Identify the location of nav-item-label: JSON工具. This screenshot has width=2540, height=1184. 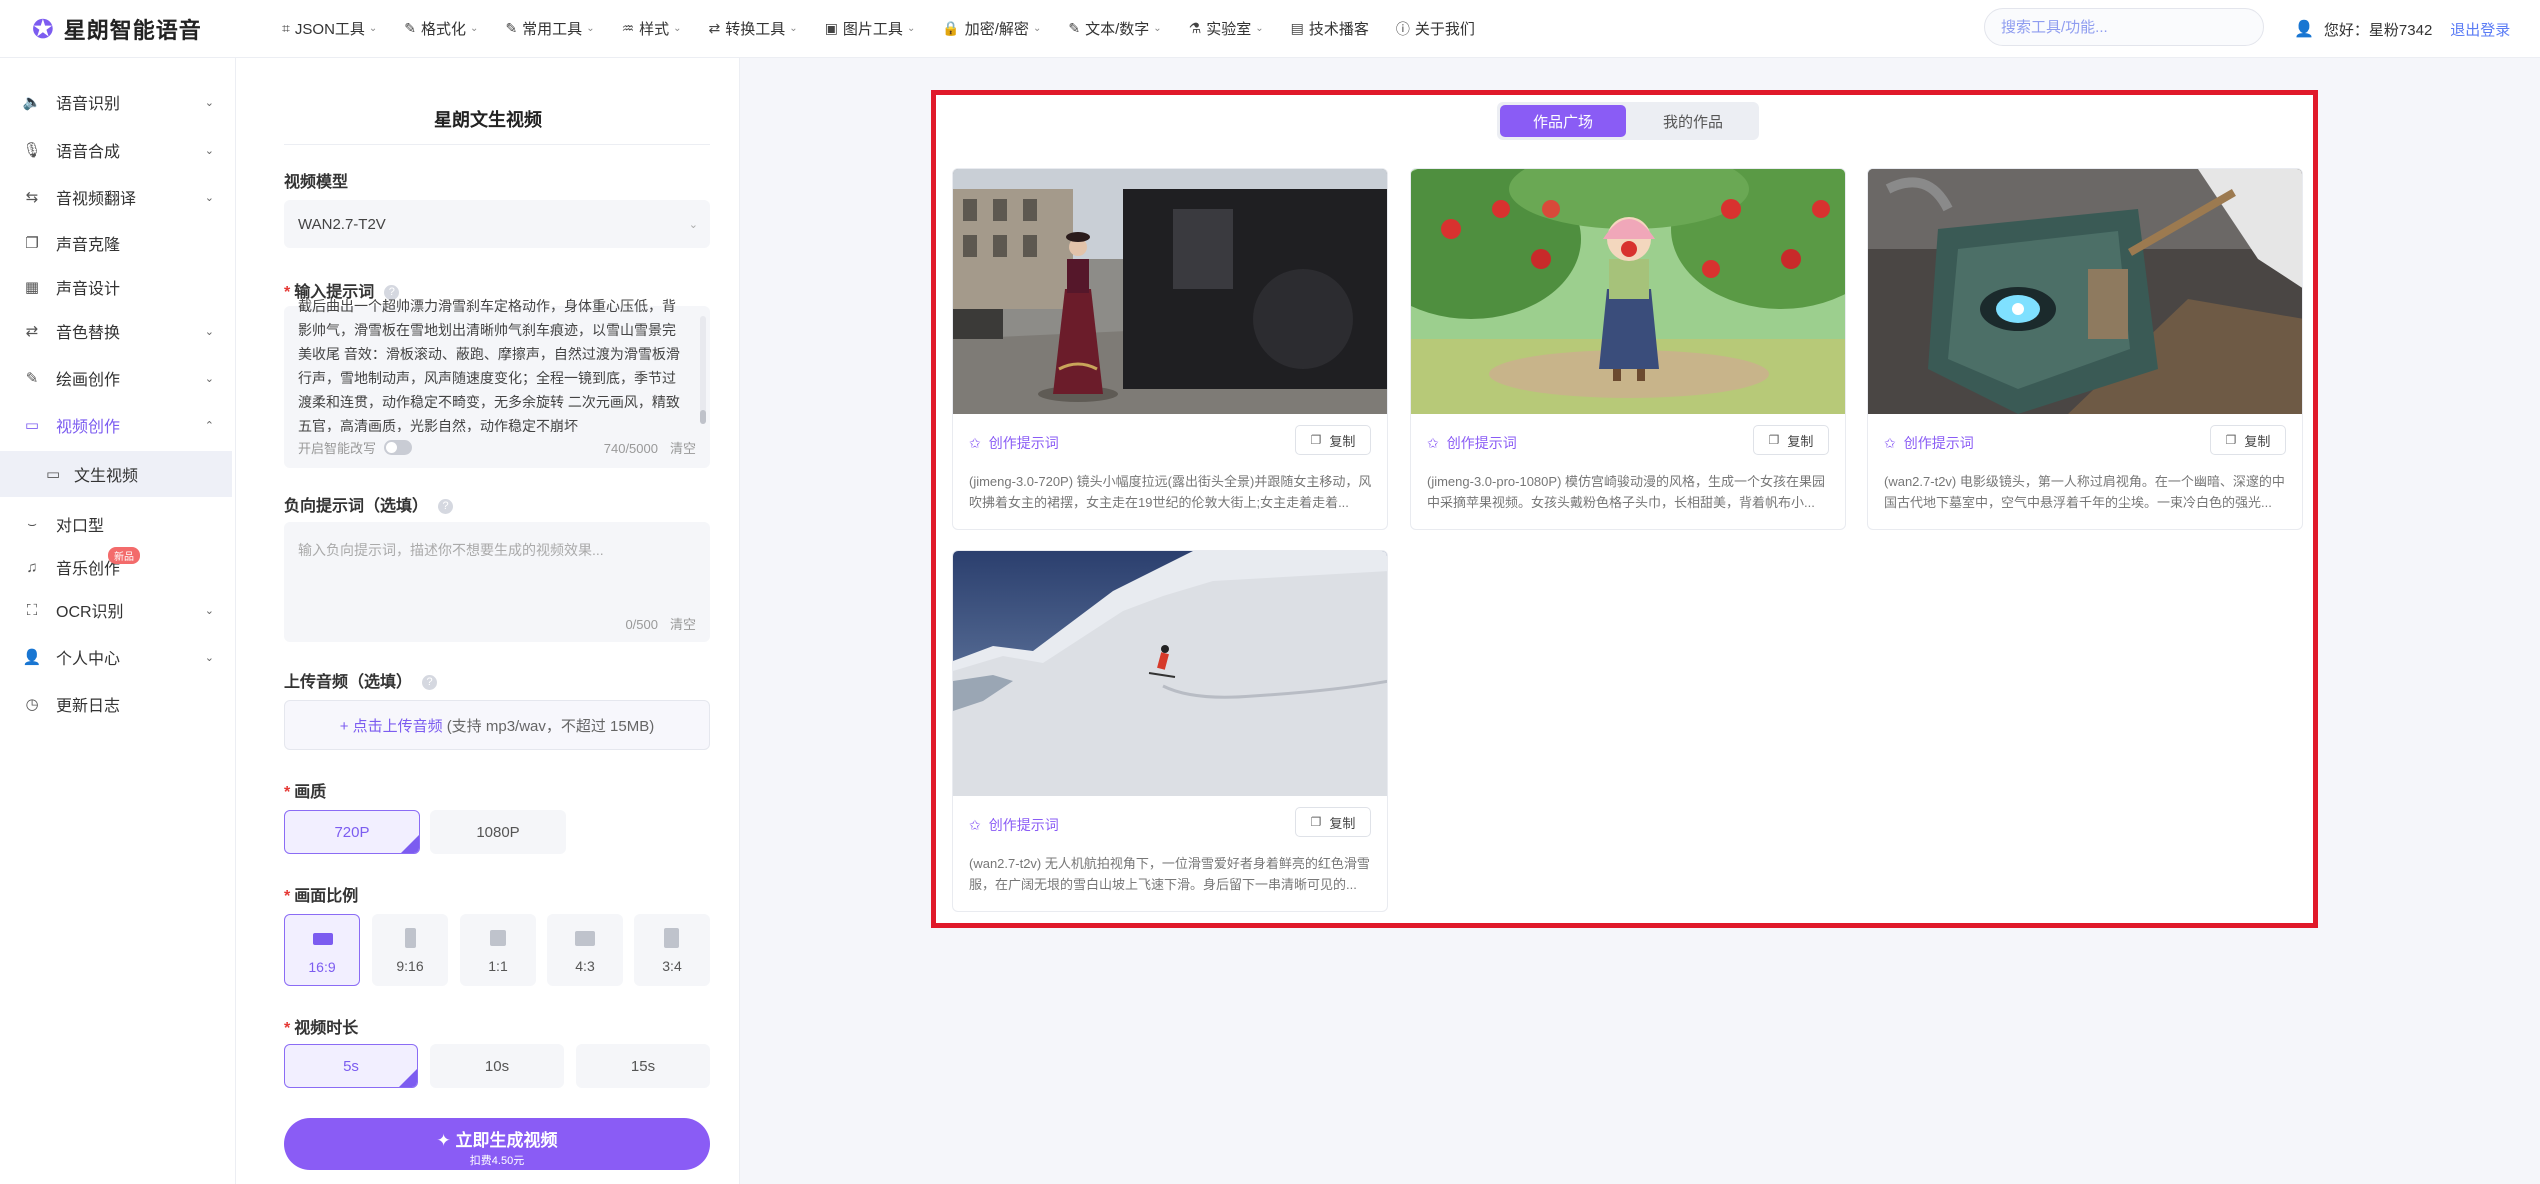
(329, 29).